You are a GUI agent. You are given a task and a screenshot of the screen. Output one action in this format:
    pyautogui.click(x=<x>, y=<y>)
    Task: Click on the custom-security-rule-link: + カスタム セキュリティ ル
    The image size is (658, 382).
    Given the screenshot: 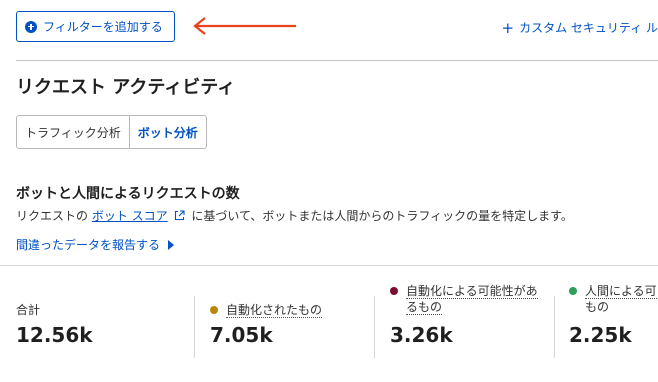 What is the action you would take?
    pyautogui.click(x=580, y=27)
    